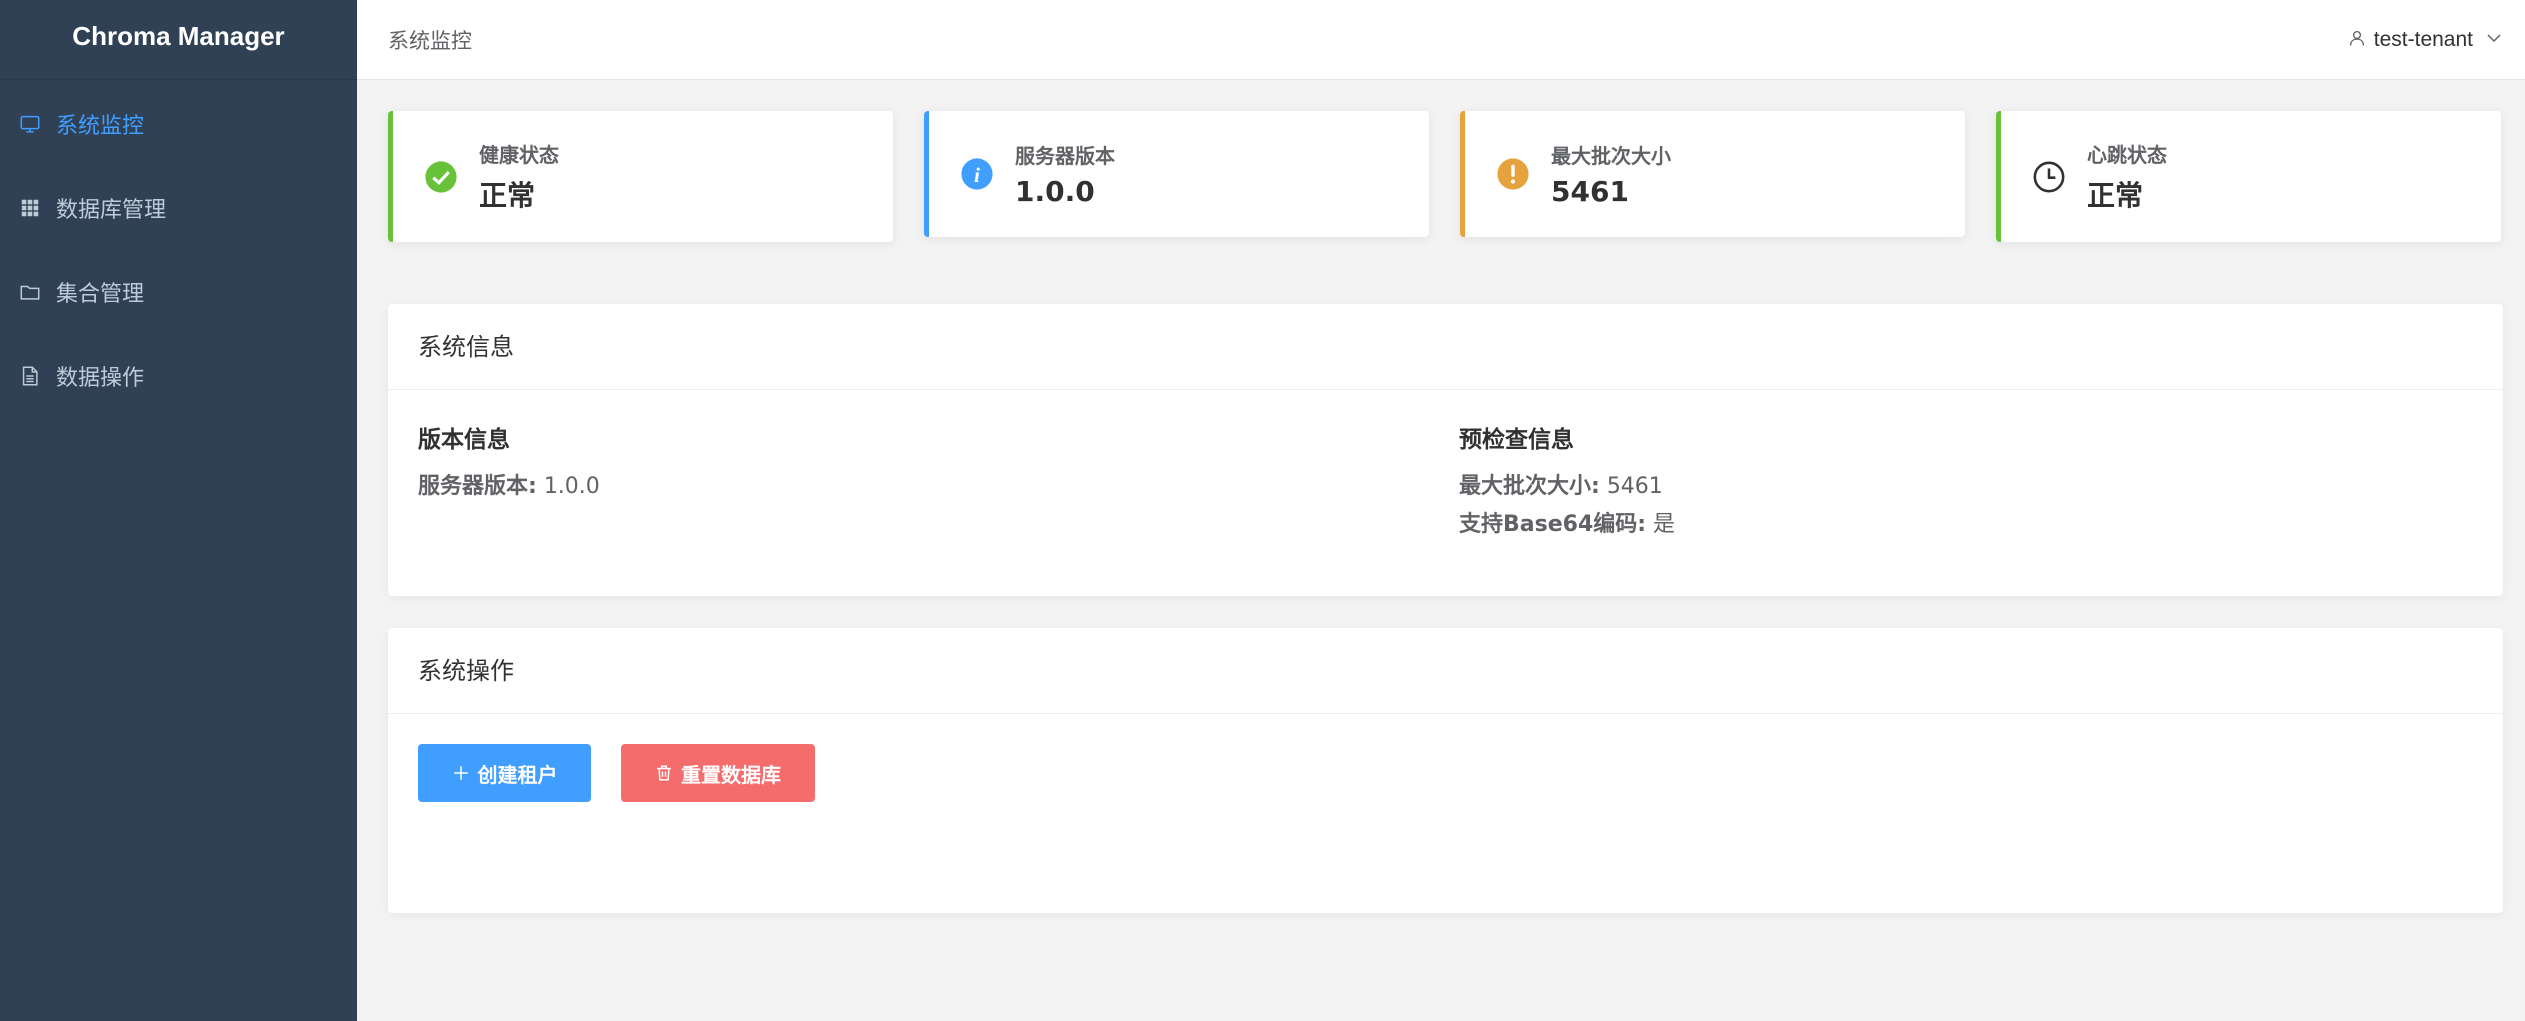  Describe the element at coordinates (30, 376) in the screenshot. I see `document-icon` at that location.